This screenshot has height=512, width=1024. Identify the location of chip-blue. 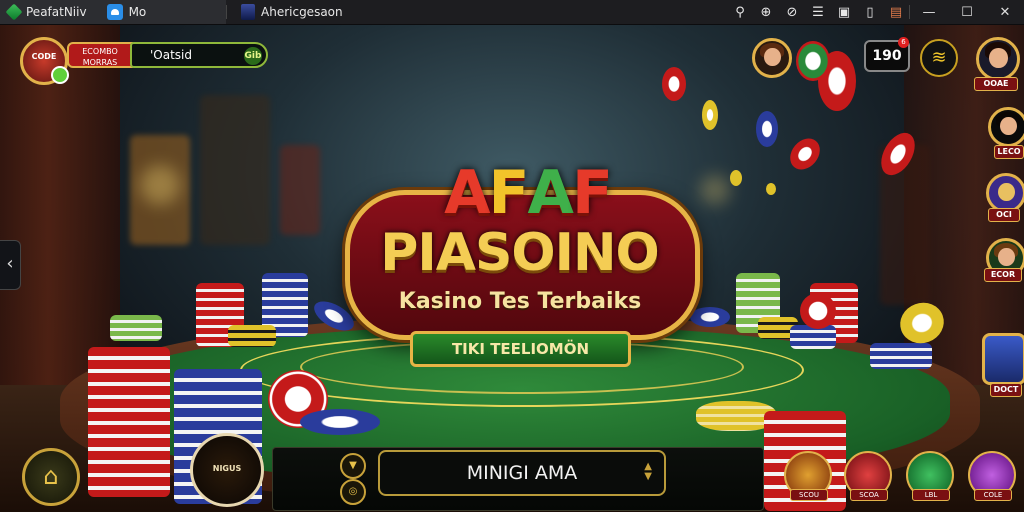
(340, 422).